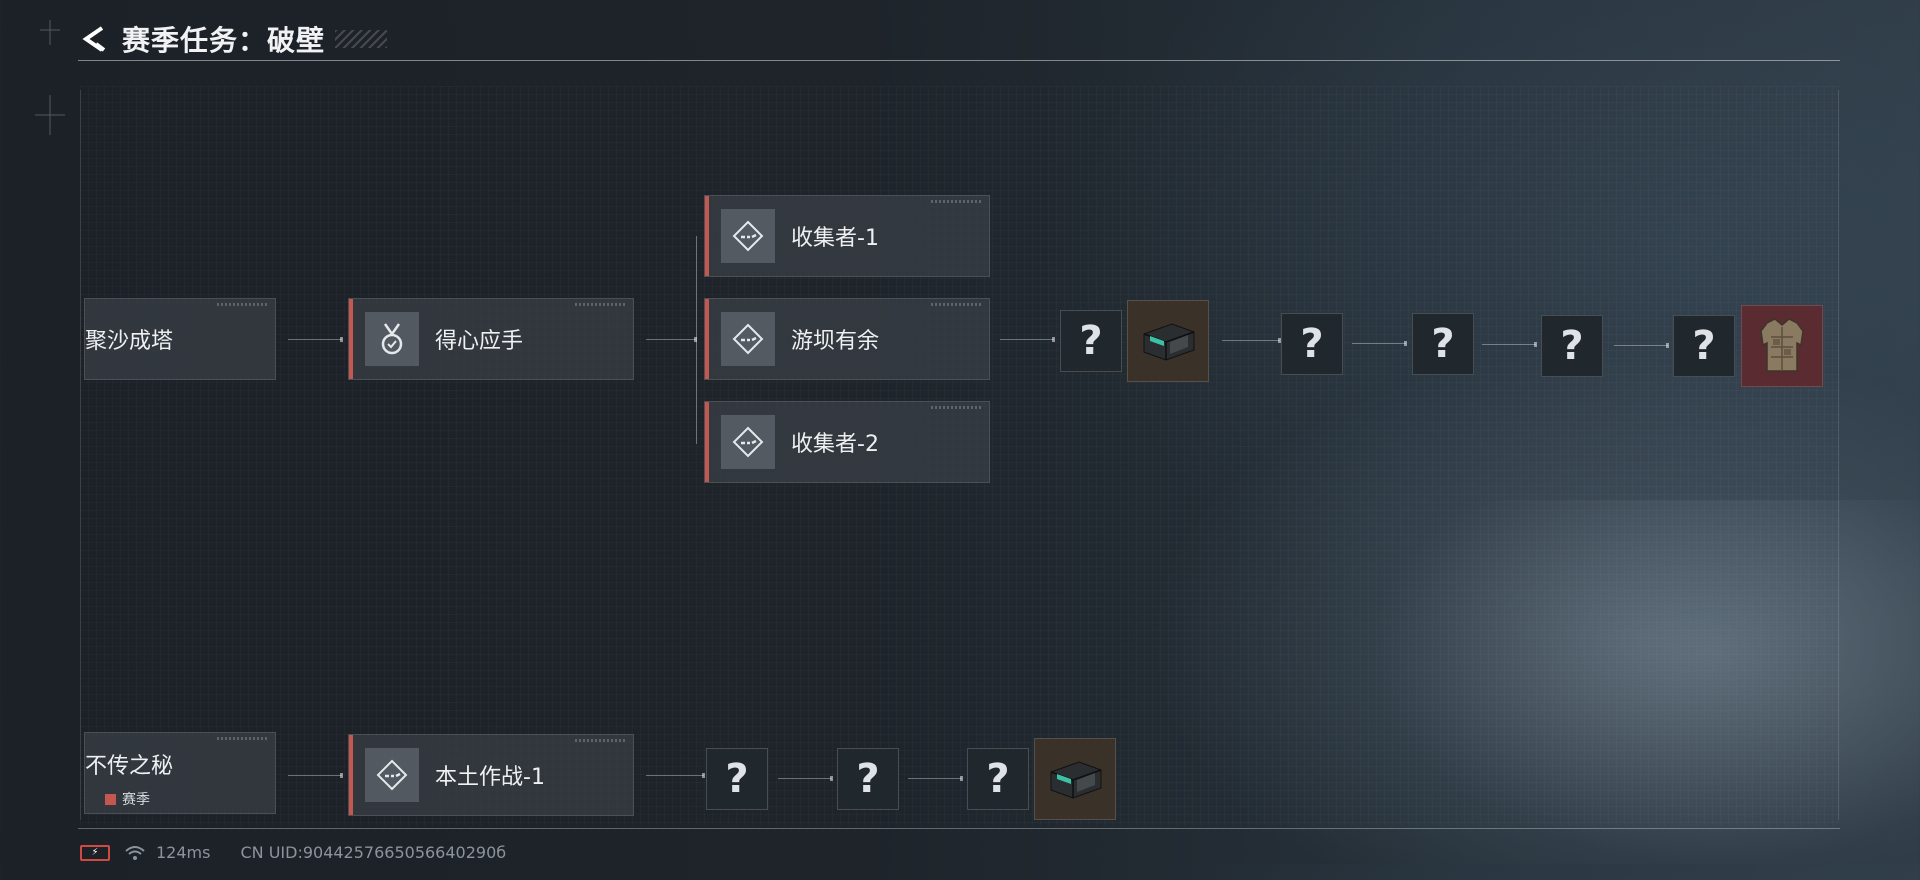 This screenshot has height=880, width=1920. I want to click on header-divider, so click(959, 60).